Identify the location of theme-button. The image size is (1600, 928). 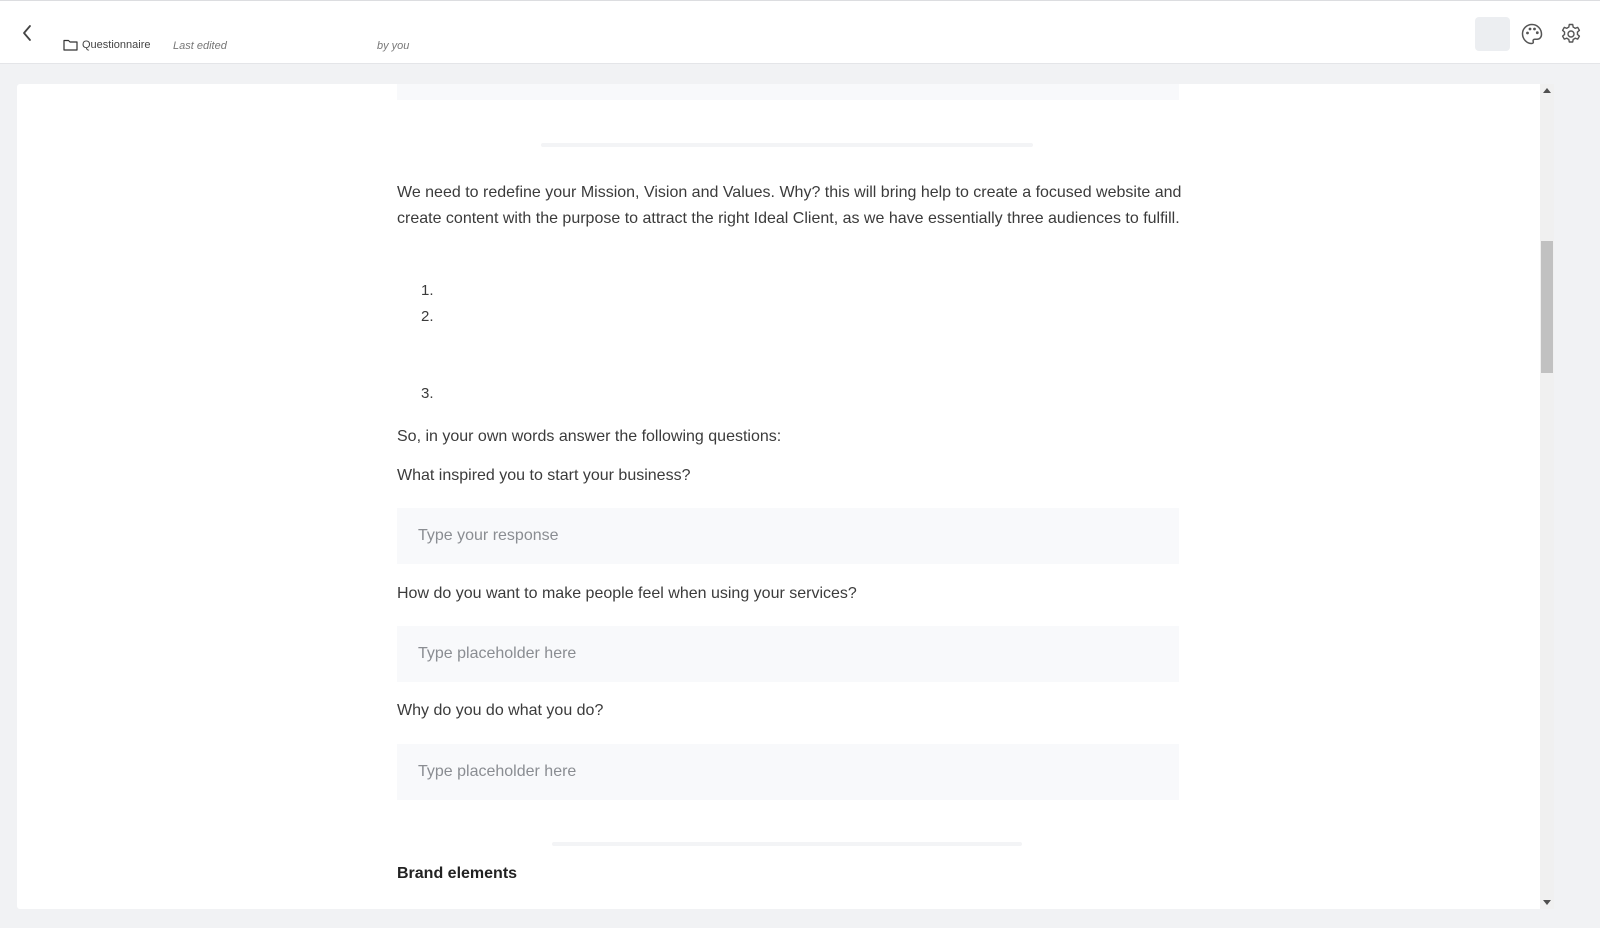
(1532, 34).